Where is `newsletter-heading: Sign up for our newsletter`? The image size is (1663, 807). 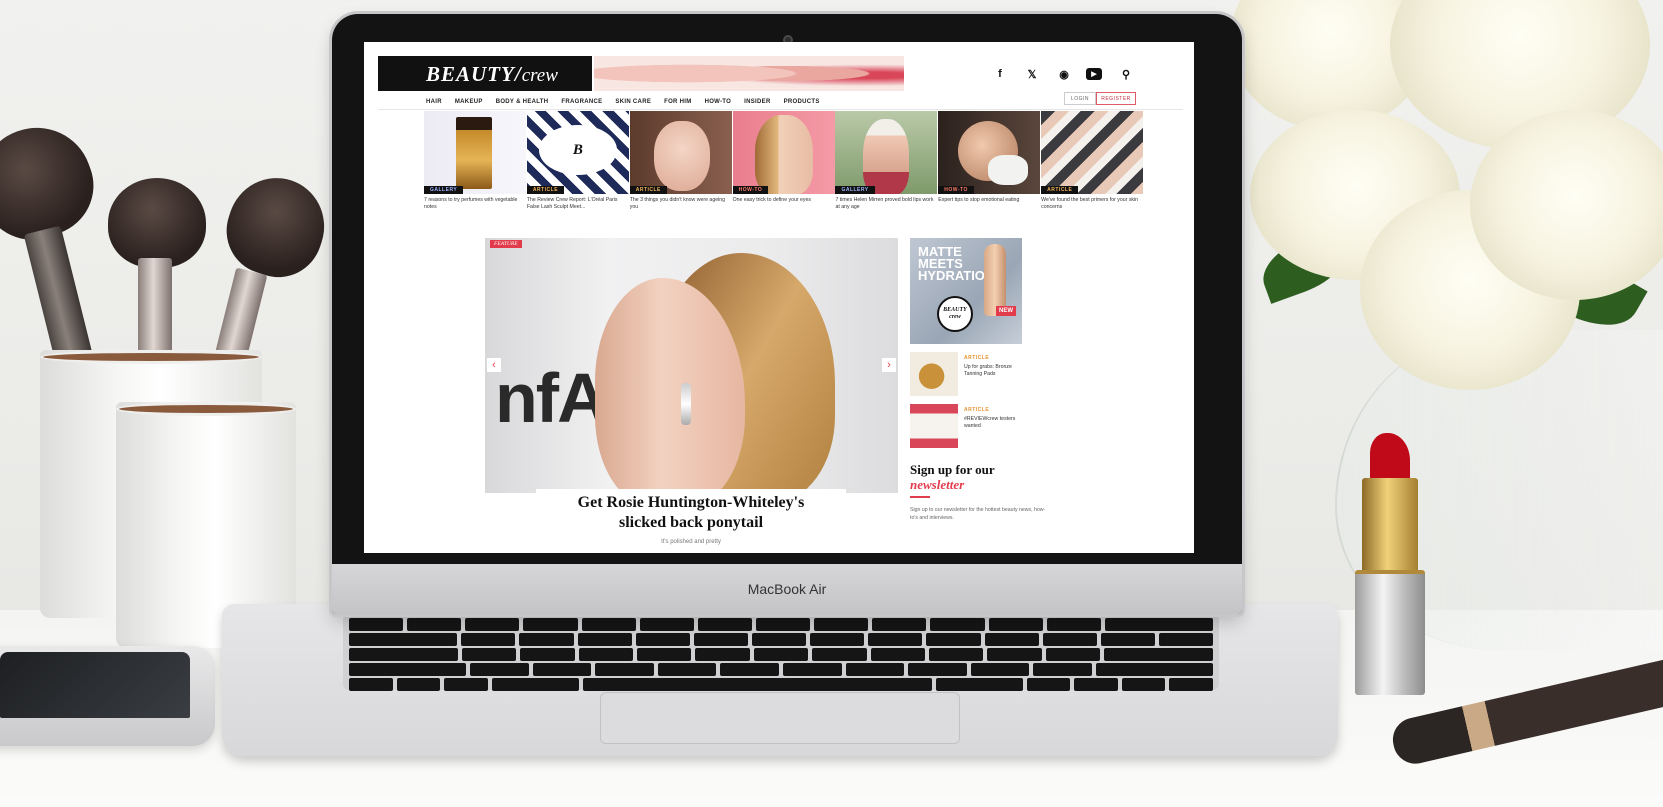
newsletter-heading: Sign up for our newsletter is located at coordinates (966, 477).